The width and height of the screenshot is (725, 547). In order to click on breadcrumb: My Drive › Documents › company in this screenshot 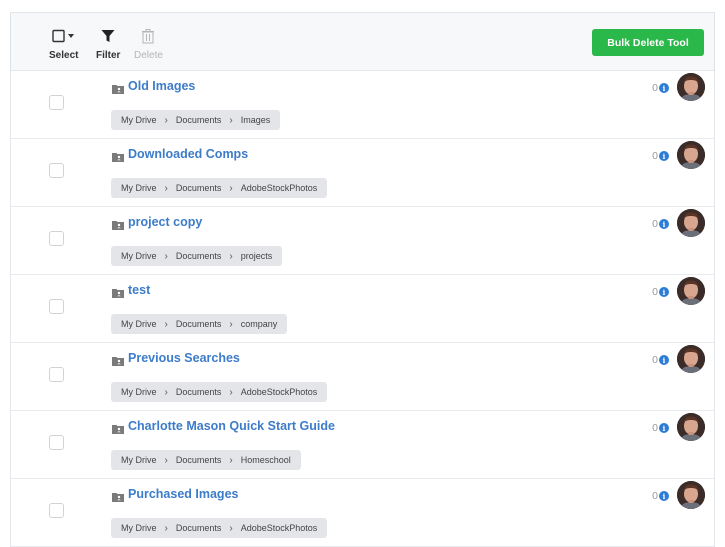, I will do `click(199, 324)`.